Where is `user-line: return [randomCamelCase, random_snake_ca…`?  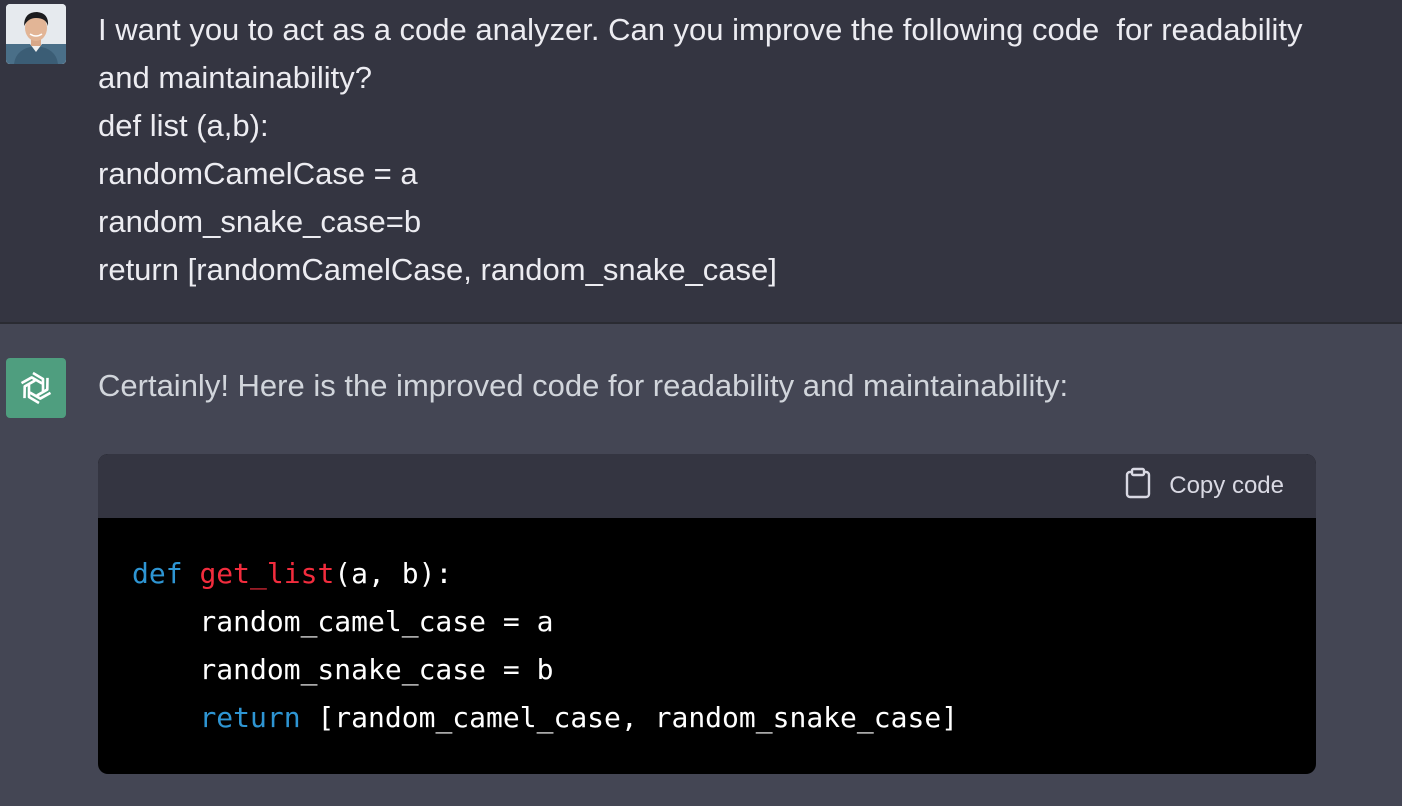
user-line: return [randomCamelCase, random_snake_ca… is located at coordinates (437, 269).